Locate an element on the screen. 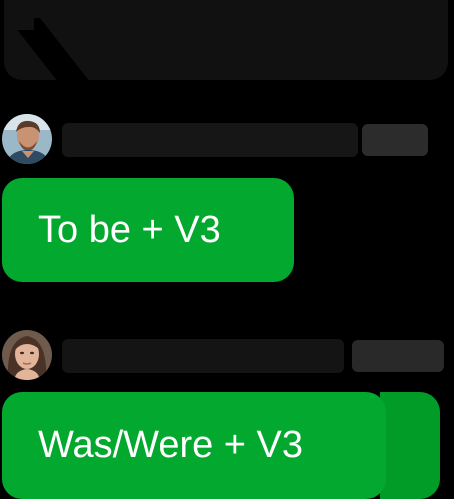  bubble-shade is located at coordinates (410, 445).